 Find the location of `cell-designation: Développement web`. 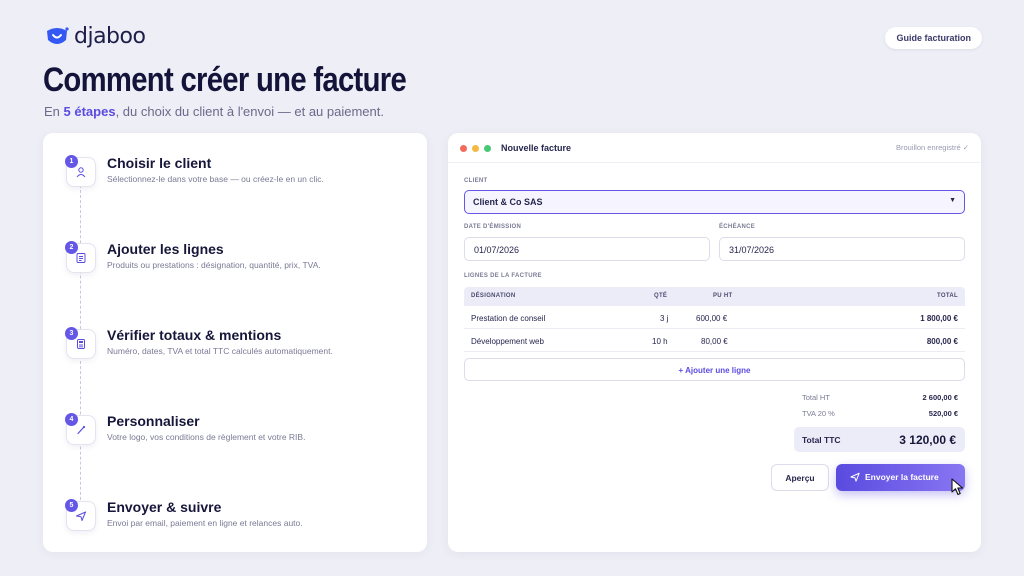

cell-designation: Développement web is located at coordinates (507, 341).